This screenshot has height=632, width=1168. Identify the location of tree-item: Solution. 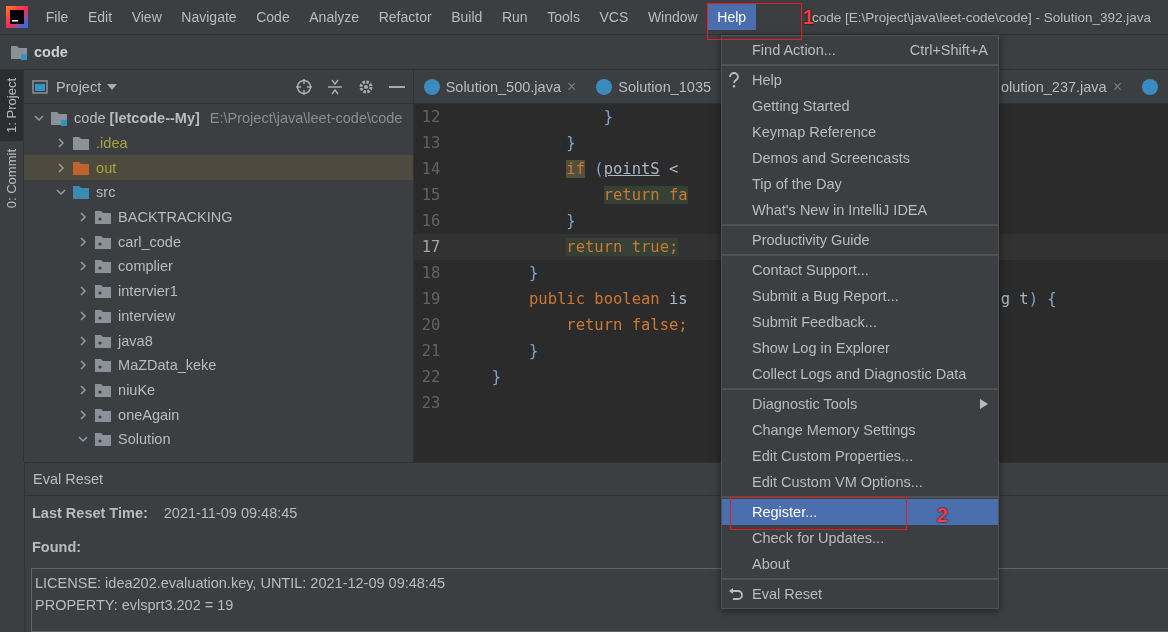
(144, 439).